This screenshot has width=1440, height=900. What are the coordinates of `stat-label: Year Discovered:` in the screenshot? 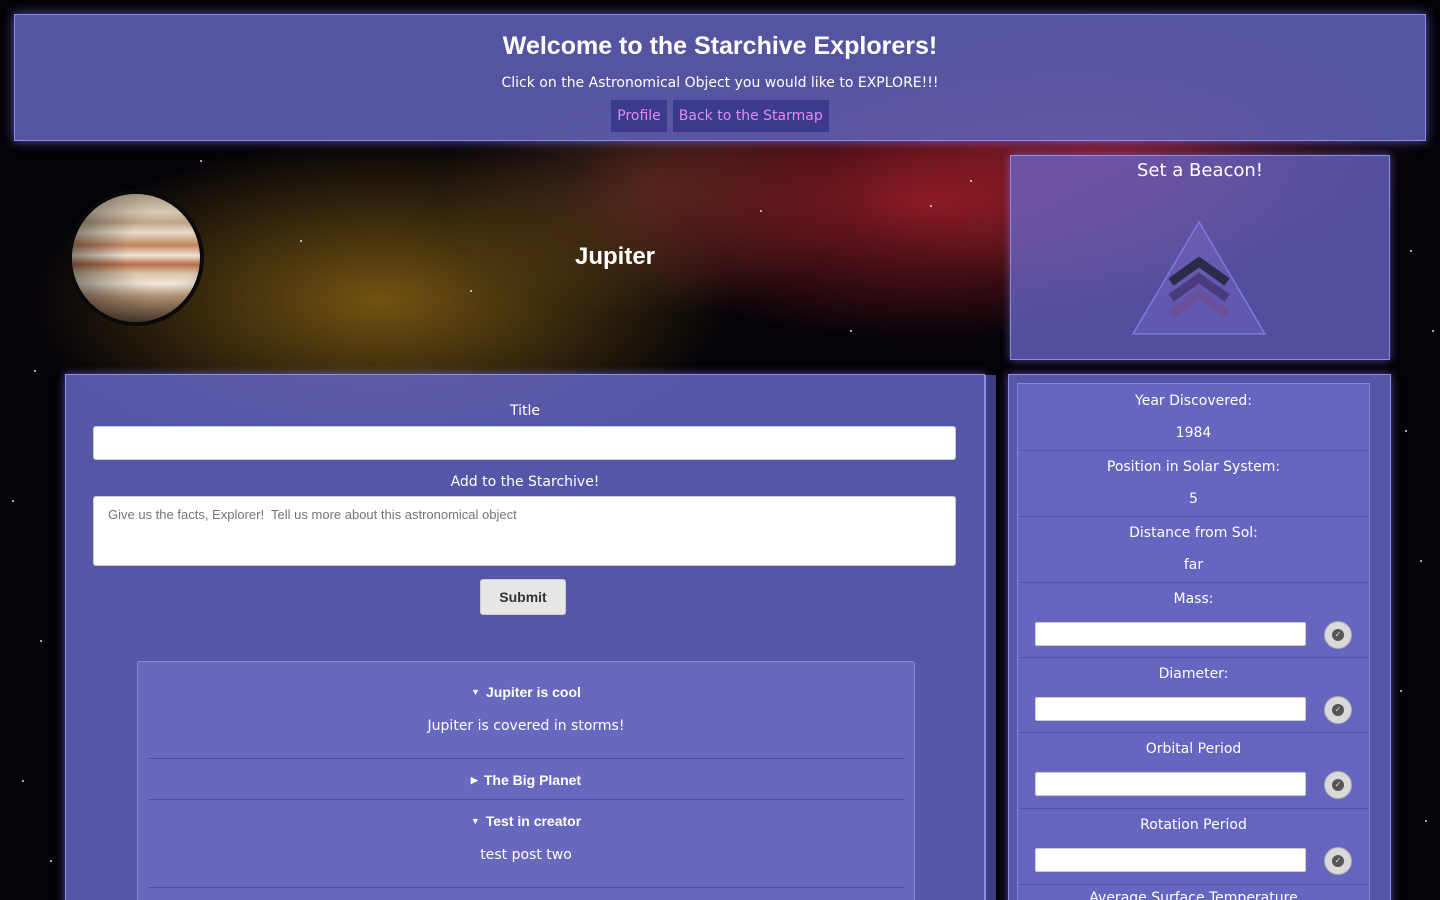 It's located at (1193, 401).